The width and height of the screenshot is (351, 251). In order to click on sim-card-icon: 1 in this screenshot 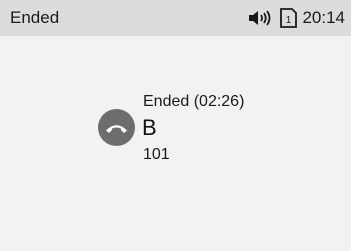, I will do `click(289, 18)`.